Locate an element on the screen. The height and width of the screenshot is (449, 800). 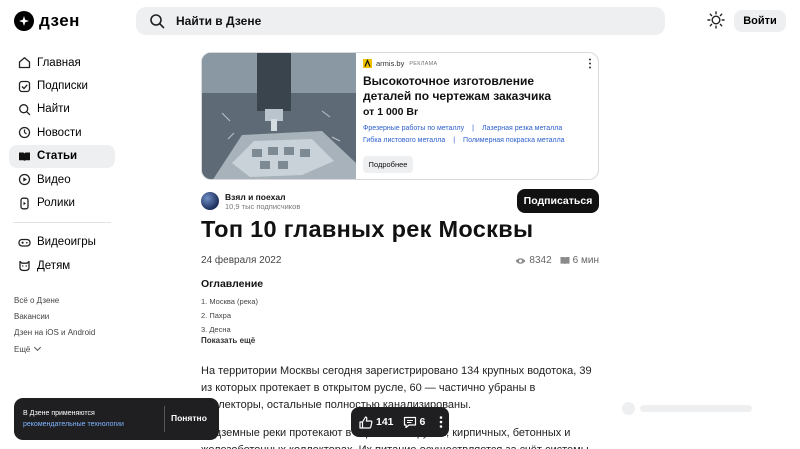
ad-source-name: armis.by is located at coordinates (390, 63).